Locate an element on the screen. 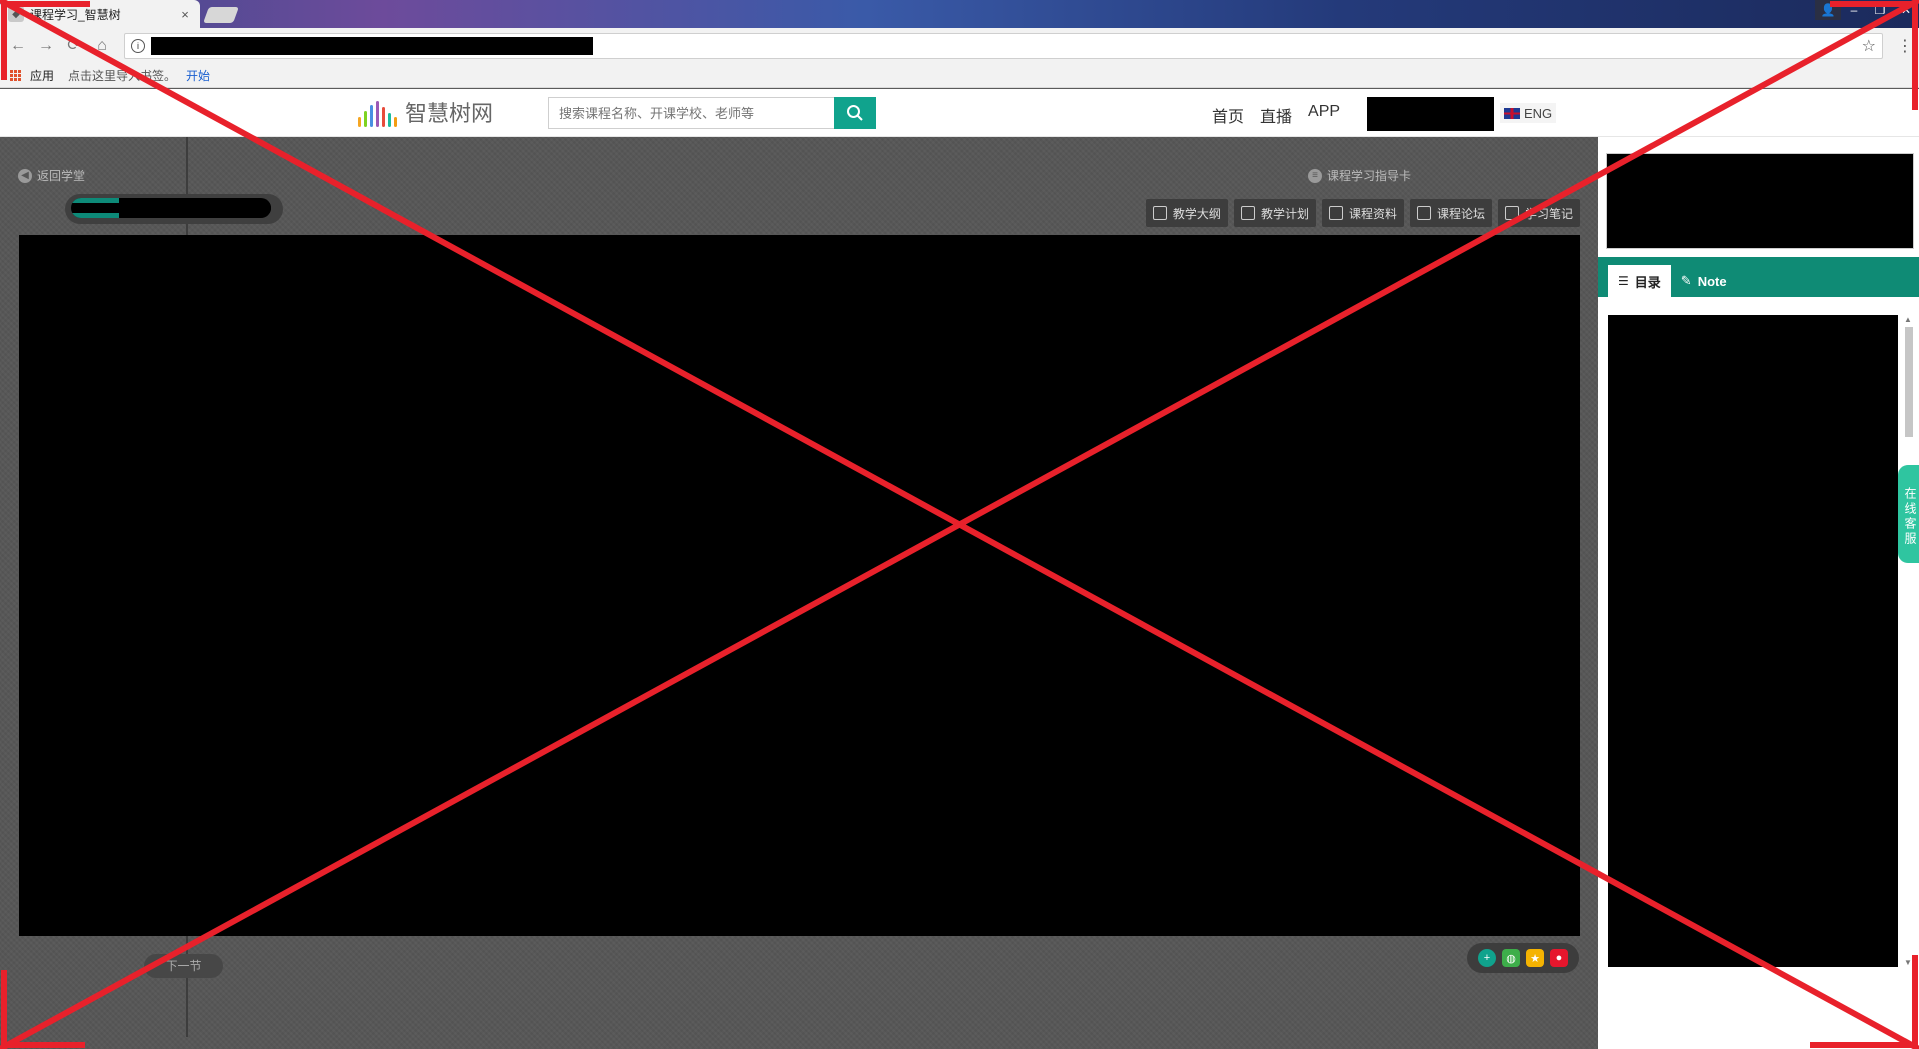  new-tab-button is located at coordinates (221, 15).